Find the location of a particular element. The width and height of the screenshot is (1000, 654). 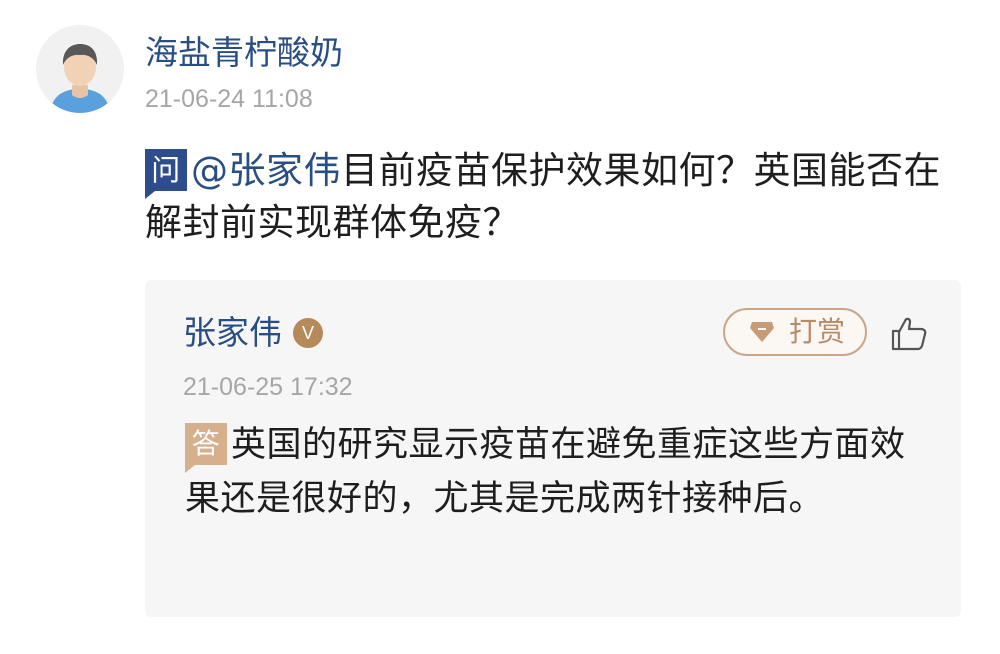

thumbs-up-icon is located at coordinates (909, 334).